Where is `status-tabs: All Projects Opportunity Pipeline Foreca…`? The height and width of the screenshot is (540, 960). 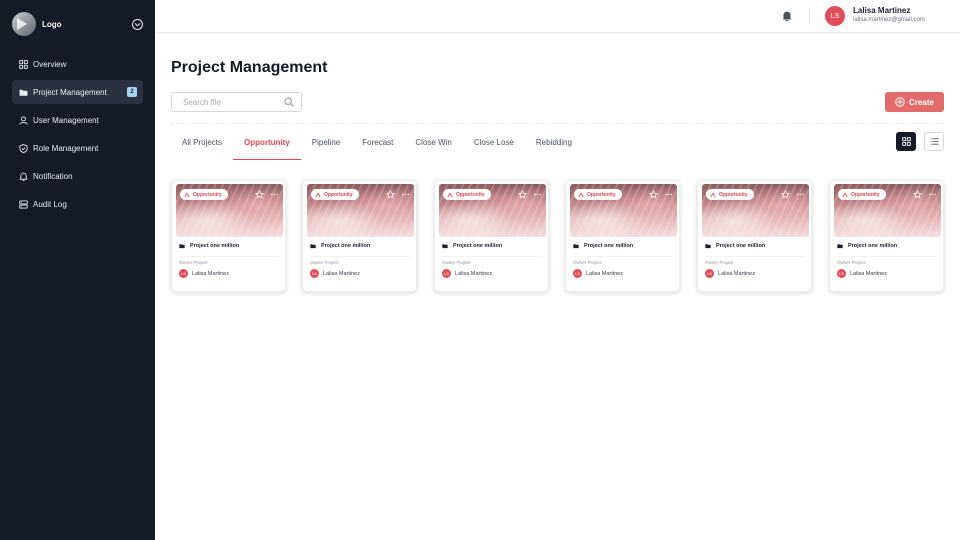 status-tabs: All Projects Opportunity Pipeline Foreca… is located at coordinates (377, 142).